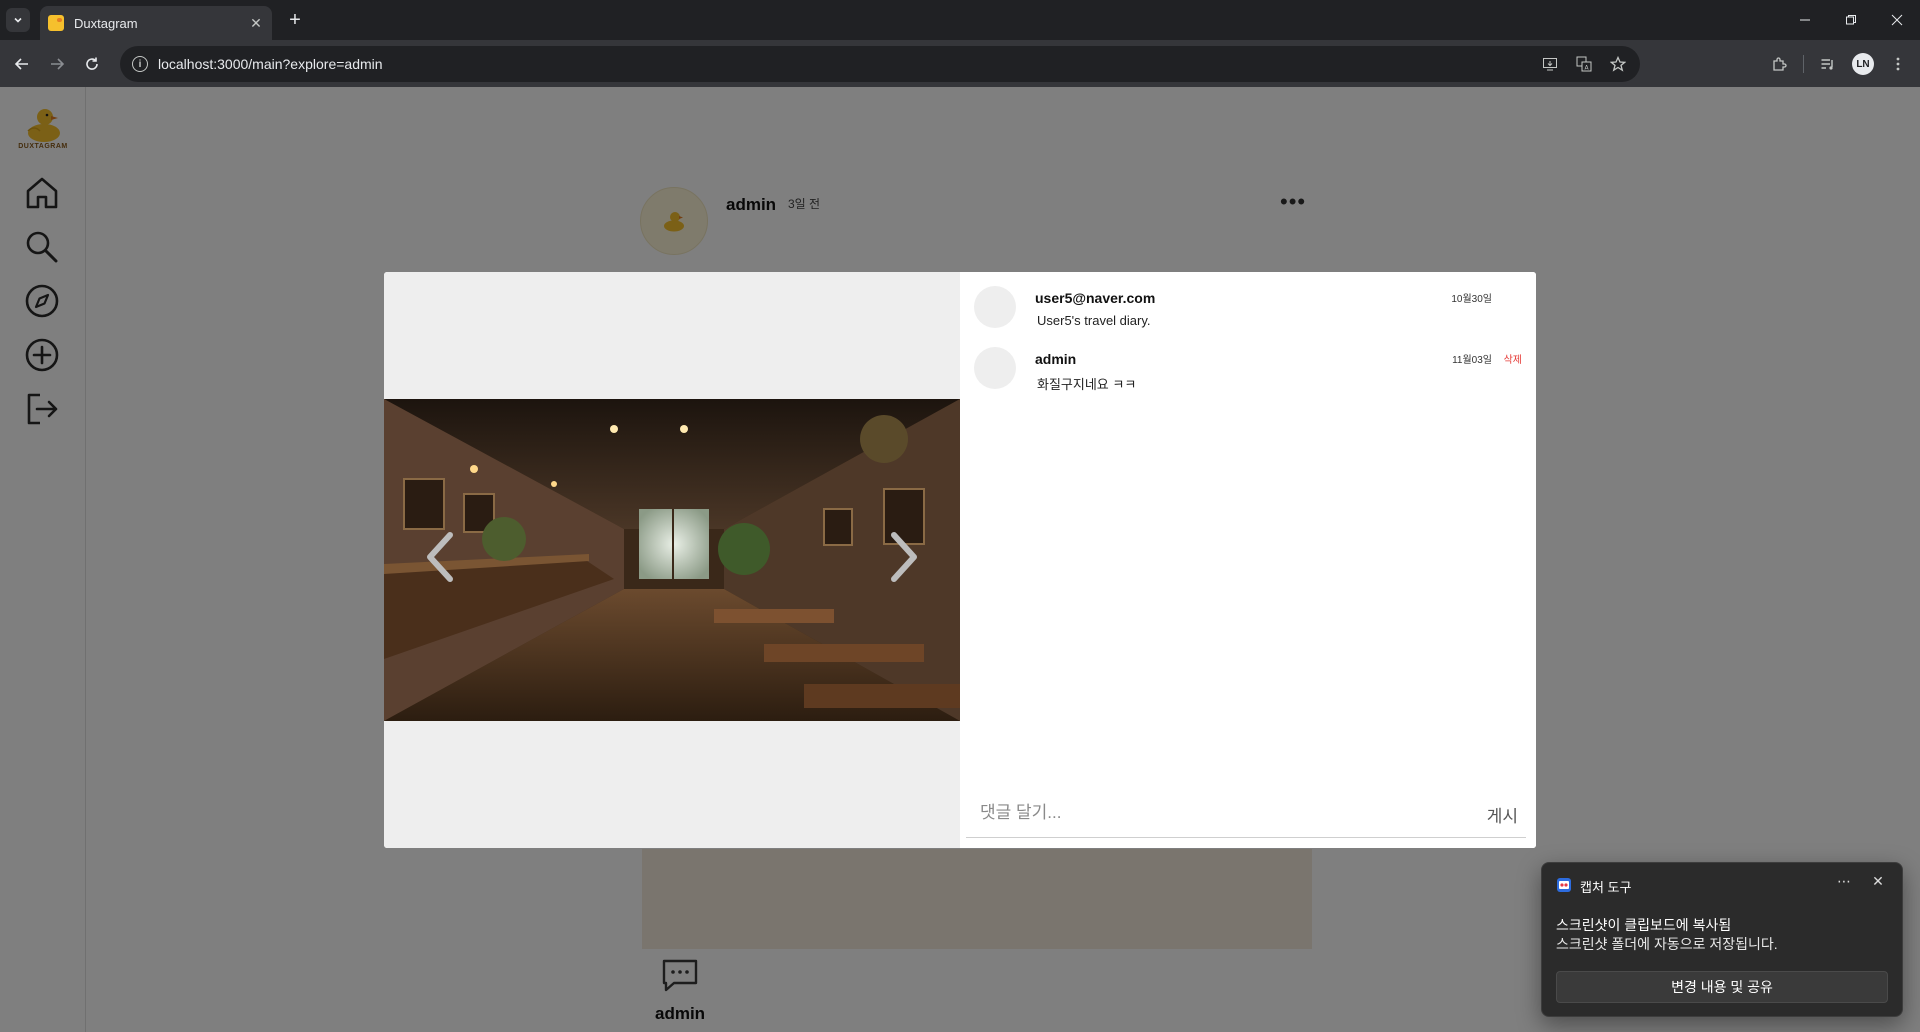 The image size is (1920, 1032). Describe the element at coordinates (56, 23) in the screenshot. I see `duck-favicon-icon` at that location.